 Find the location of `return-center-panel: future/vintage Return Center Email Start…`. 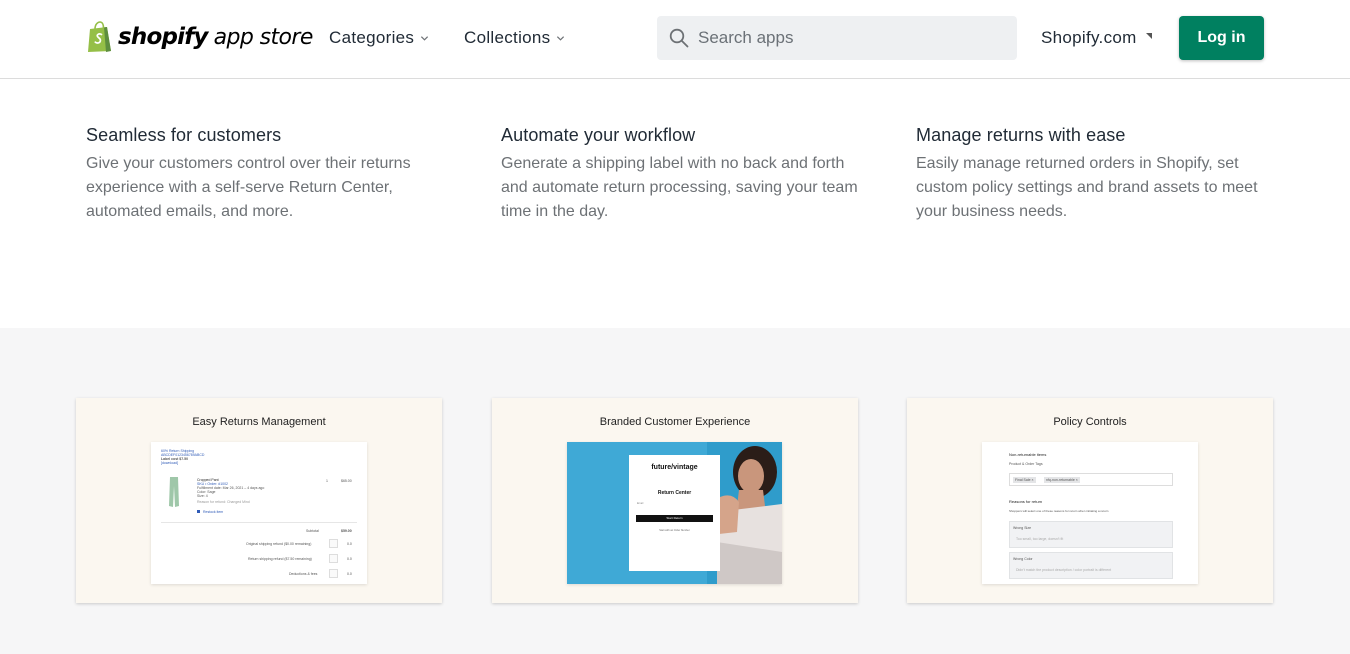

return-center-panel: future/vintage Return Center Email Start… is located at coordinates (674, 513).